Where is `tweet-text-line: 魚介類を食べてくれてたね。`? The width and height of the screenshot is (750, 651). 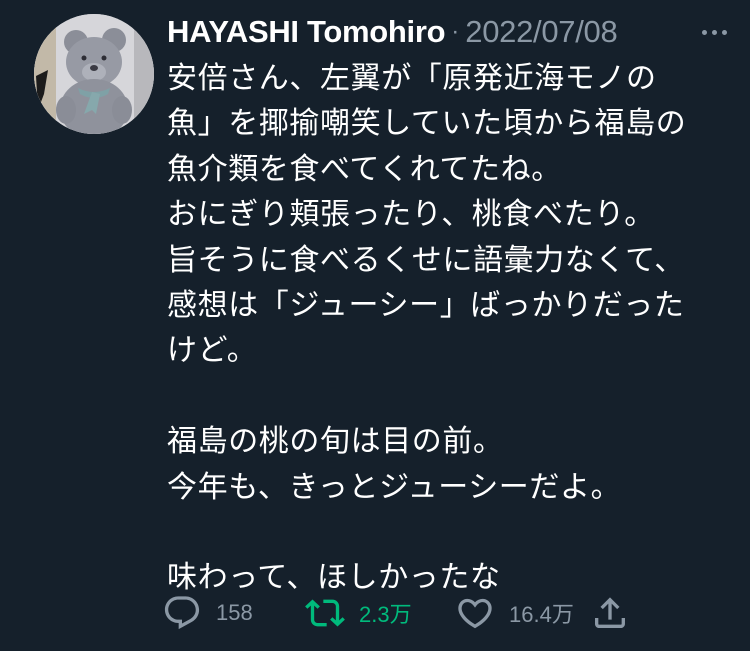
tweet-text-line: 魚介類を食べてくれてたね。 is located at coordinates (364, 169).